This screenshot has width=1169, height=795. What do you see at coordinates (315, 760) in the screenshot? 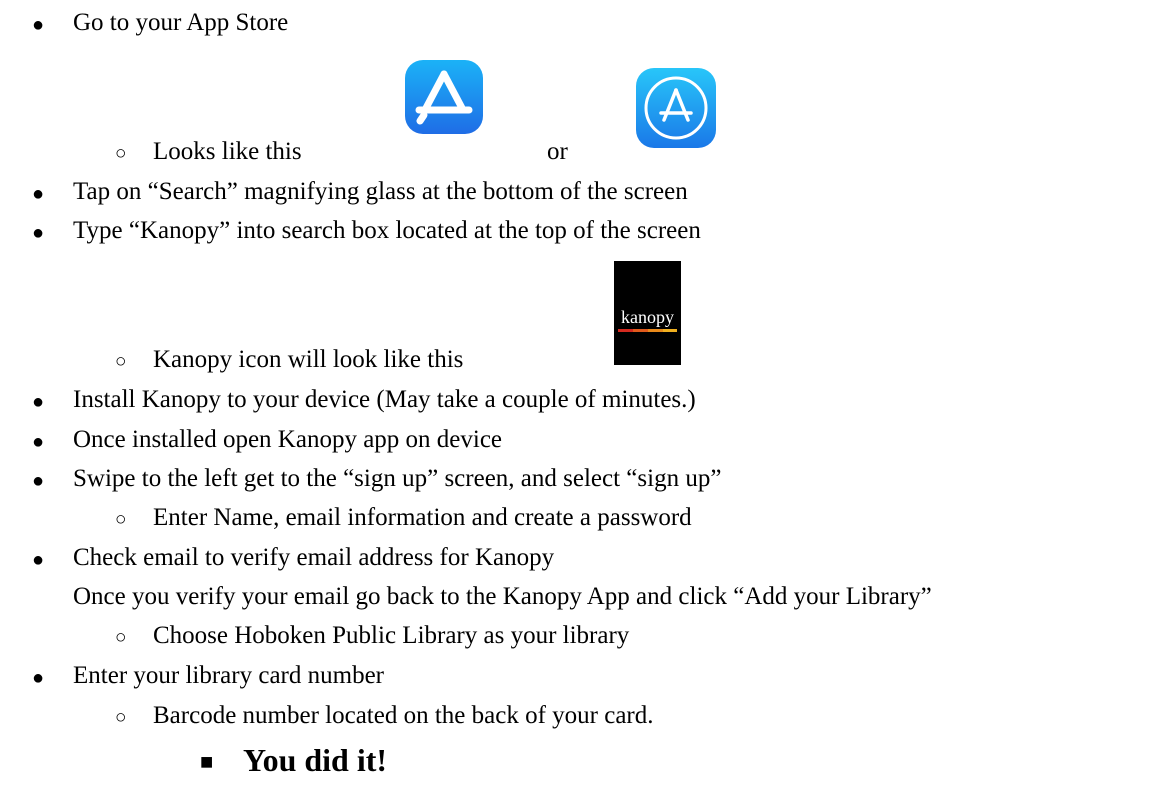
I see `step-you-did-it: You did it!` at bounding box center [315, 760].